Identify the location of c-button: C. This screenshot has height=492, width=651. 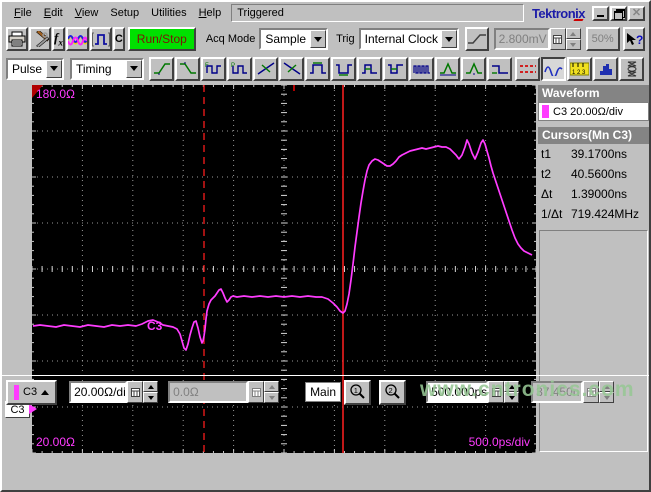
(118, 39).